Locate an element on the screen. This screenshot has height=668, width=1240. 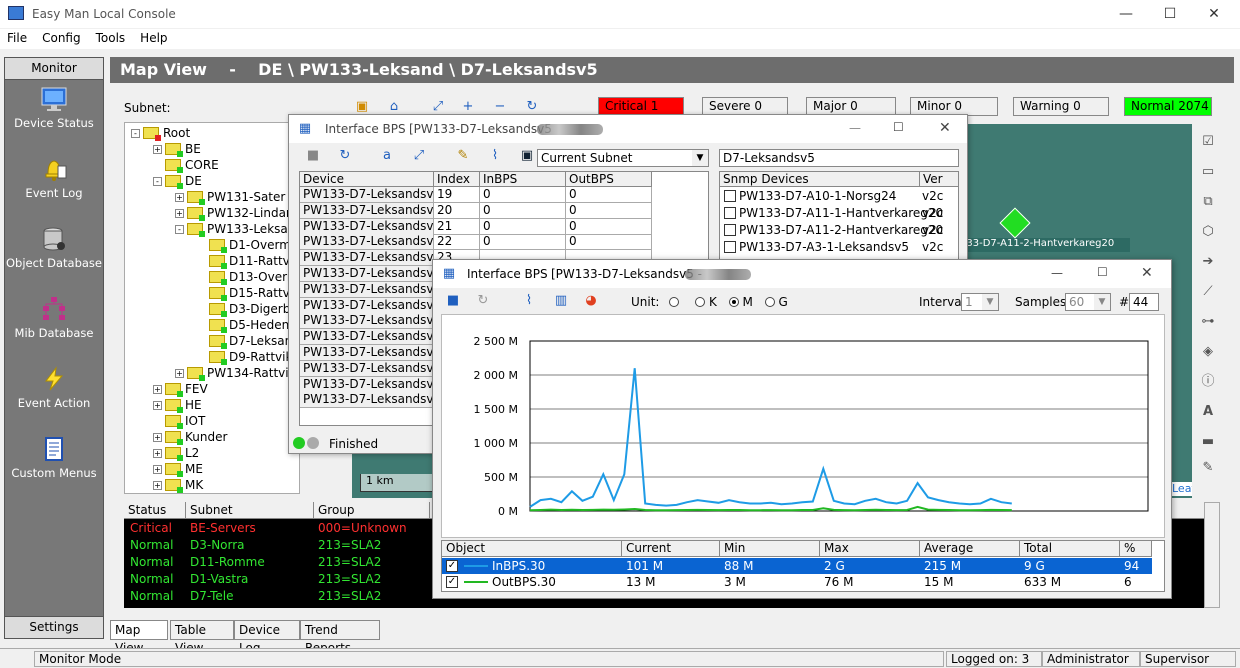
column-group: Group is located at coordinates (372, 510).